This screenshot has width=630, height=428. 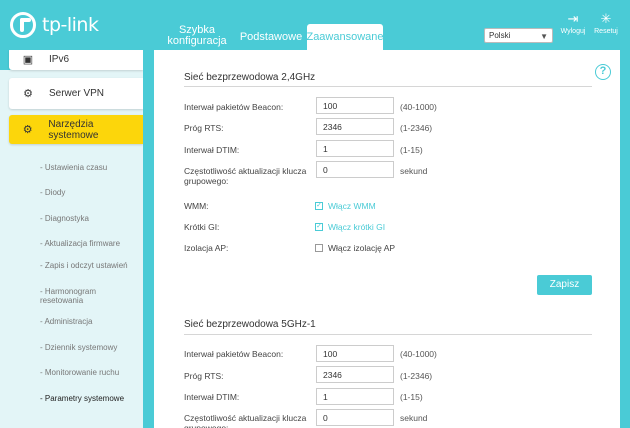 I want to click on submenu-label: Diody, so click(x=55, y=192).